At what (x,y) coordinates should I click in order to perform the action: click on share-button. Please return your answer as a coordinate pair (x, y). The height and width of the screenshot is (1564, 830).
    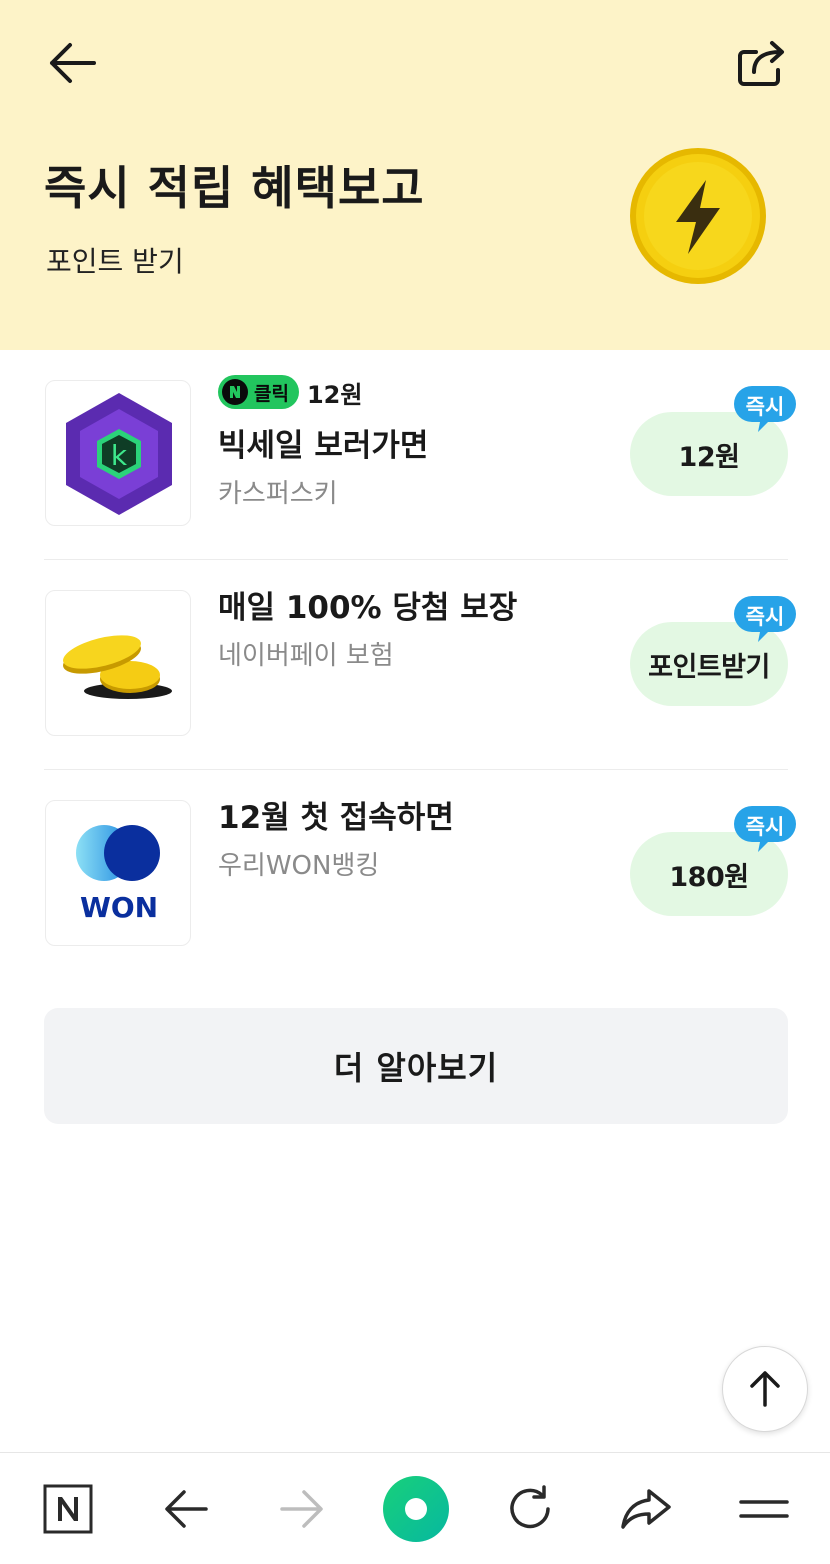
    Looking at the image, I should click on (762, 64).